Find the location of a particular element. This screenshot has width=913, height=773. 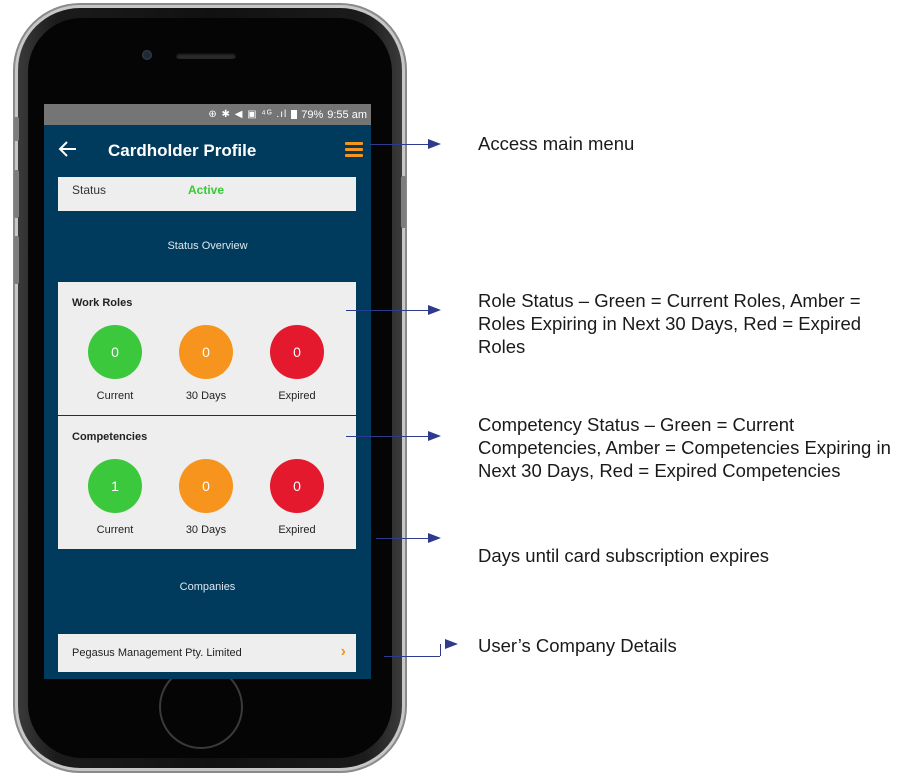

volume-up-button is located at coordinates (16, 194).